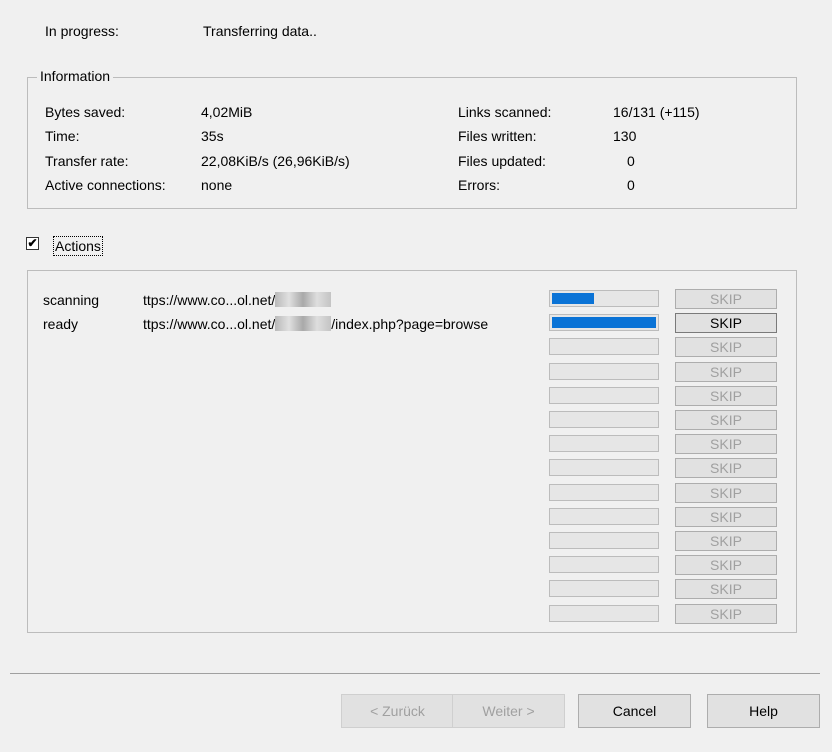 The width and height of the screenshot is (832, 752). I want to click on files-updated-value: 0, so click(631, 161).